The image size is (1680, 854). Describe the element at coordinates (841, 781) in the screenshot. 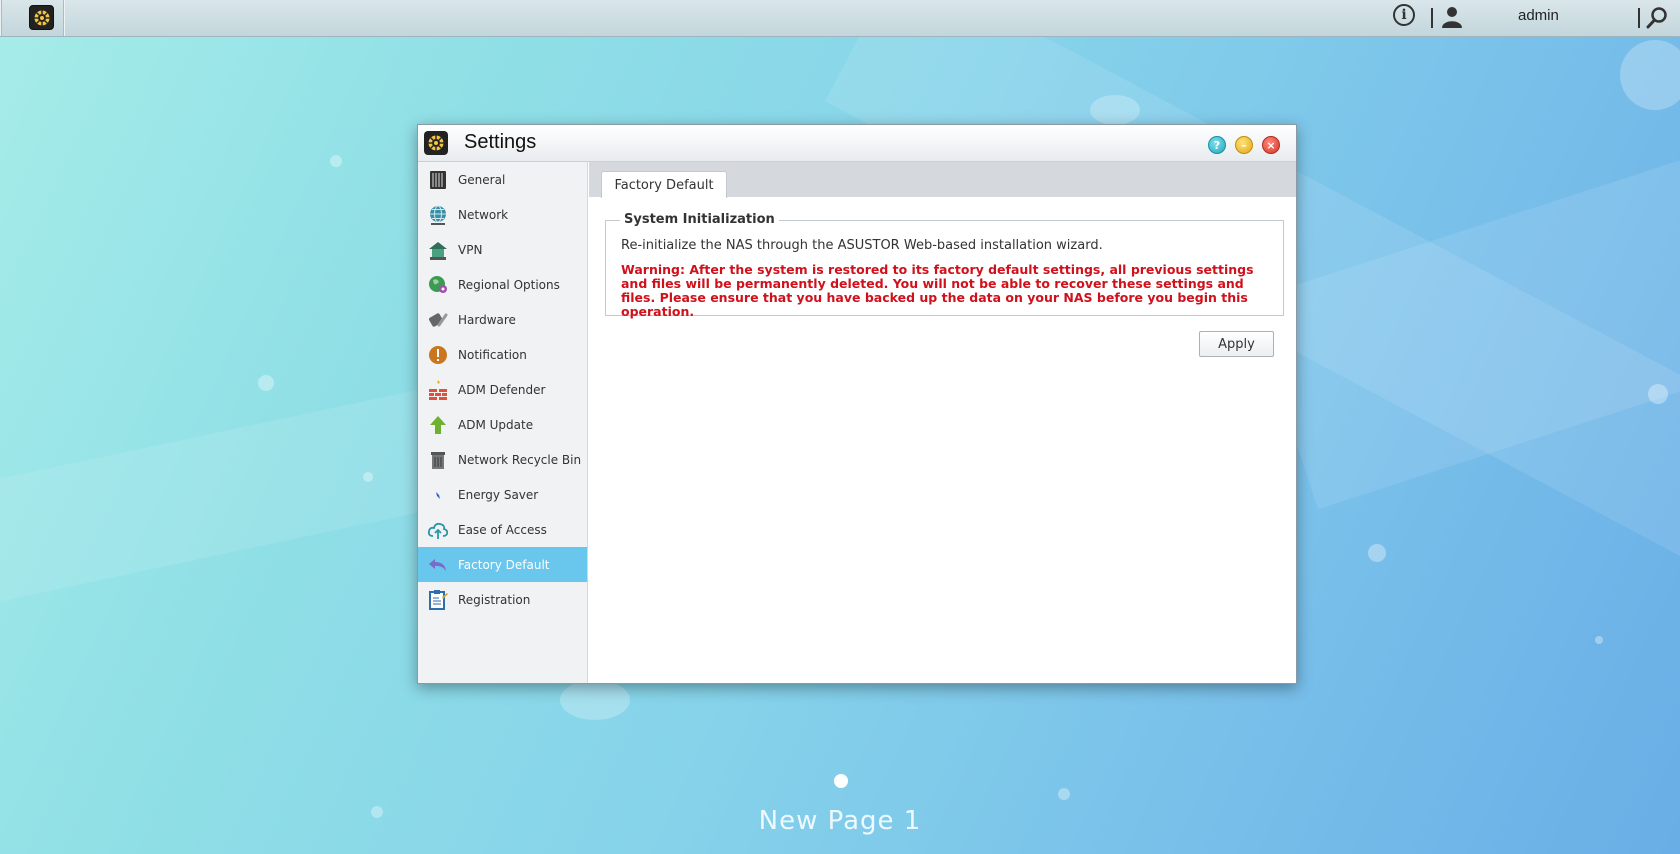

I see `page-indicator-dot` at that location.